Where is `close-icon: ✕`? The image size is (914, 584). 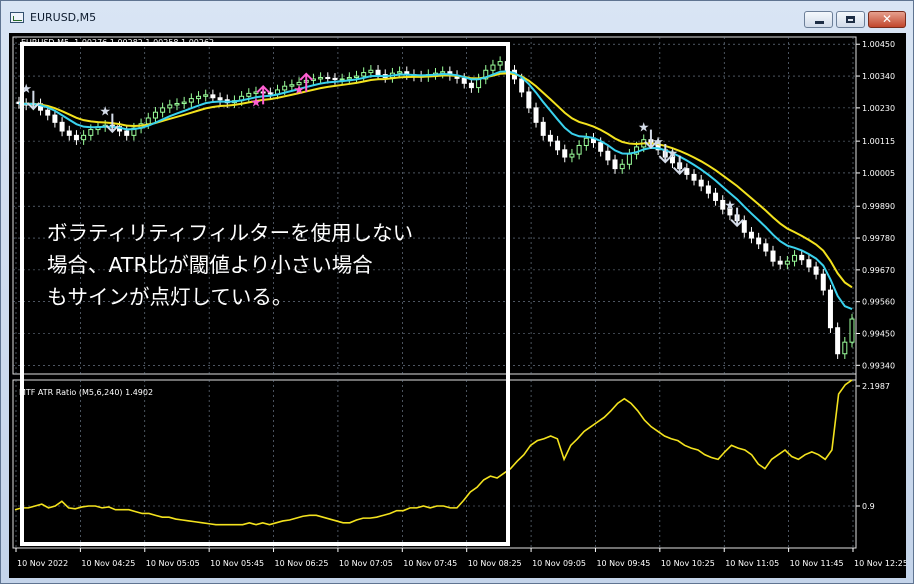
close-icon: ✕ is located at coordinates (887, 19).